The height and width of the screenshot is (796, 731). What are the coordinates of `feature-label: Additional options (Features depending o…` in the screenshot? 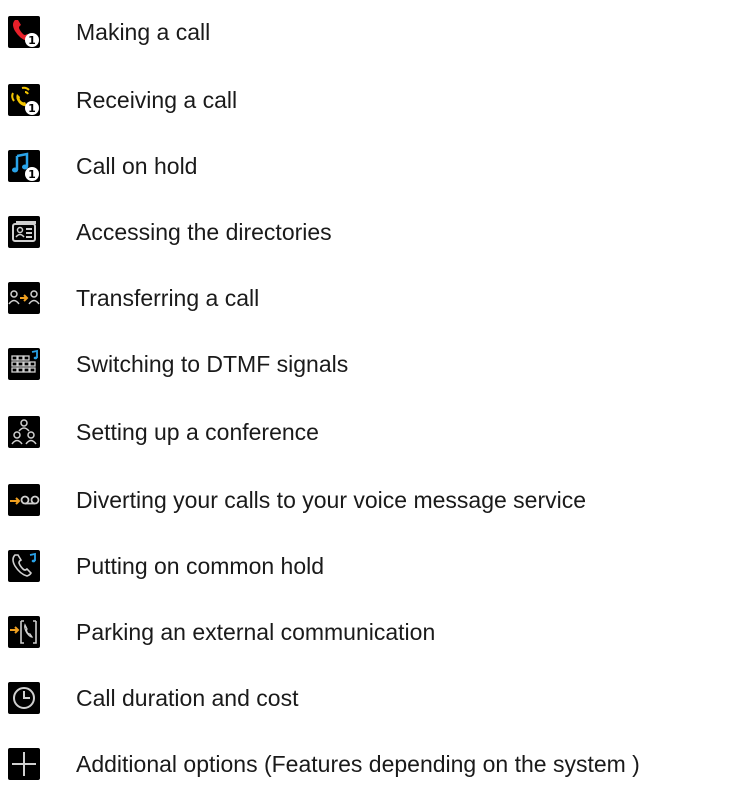 It's located at (358, 764).